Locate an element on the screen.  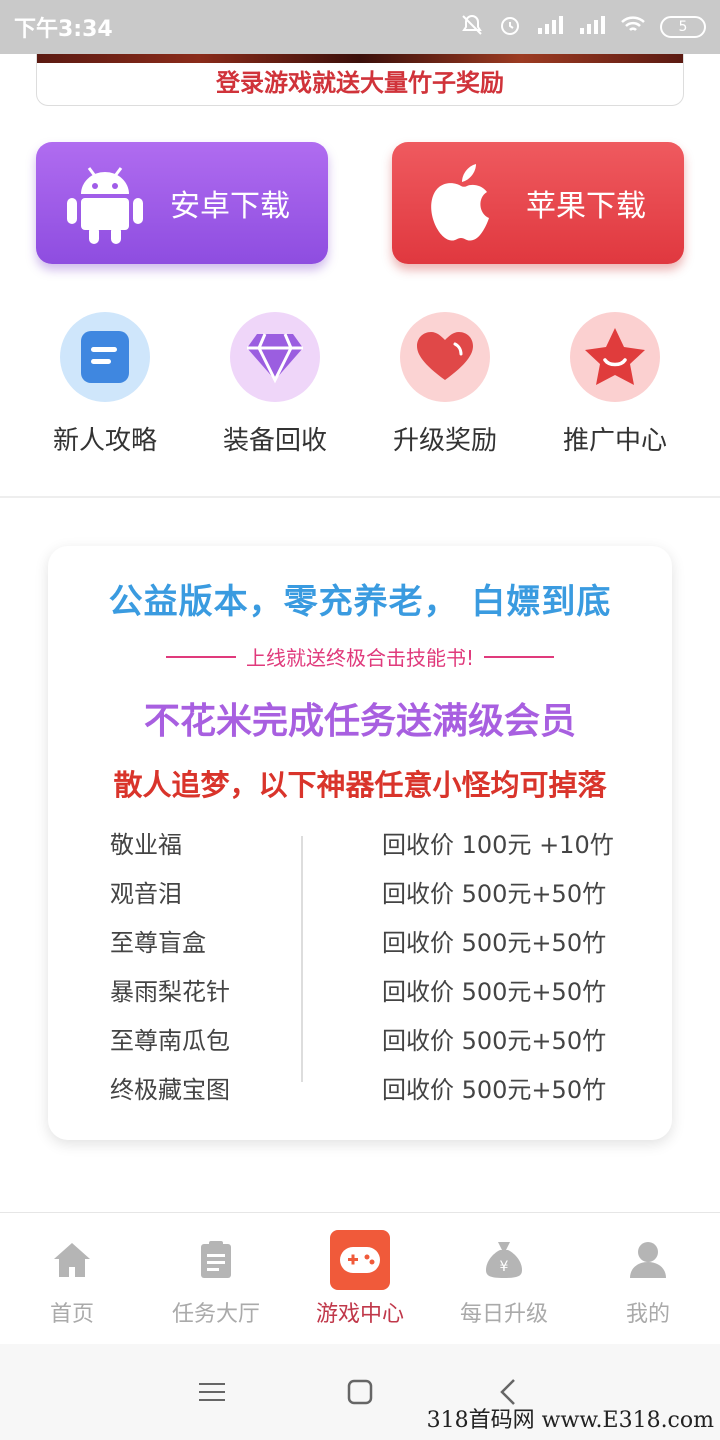
tab-home: 首页 is located at coordinates (72, 1278).